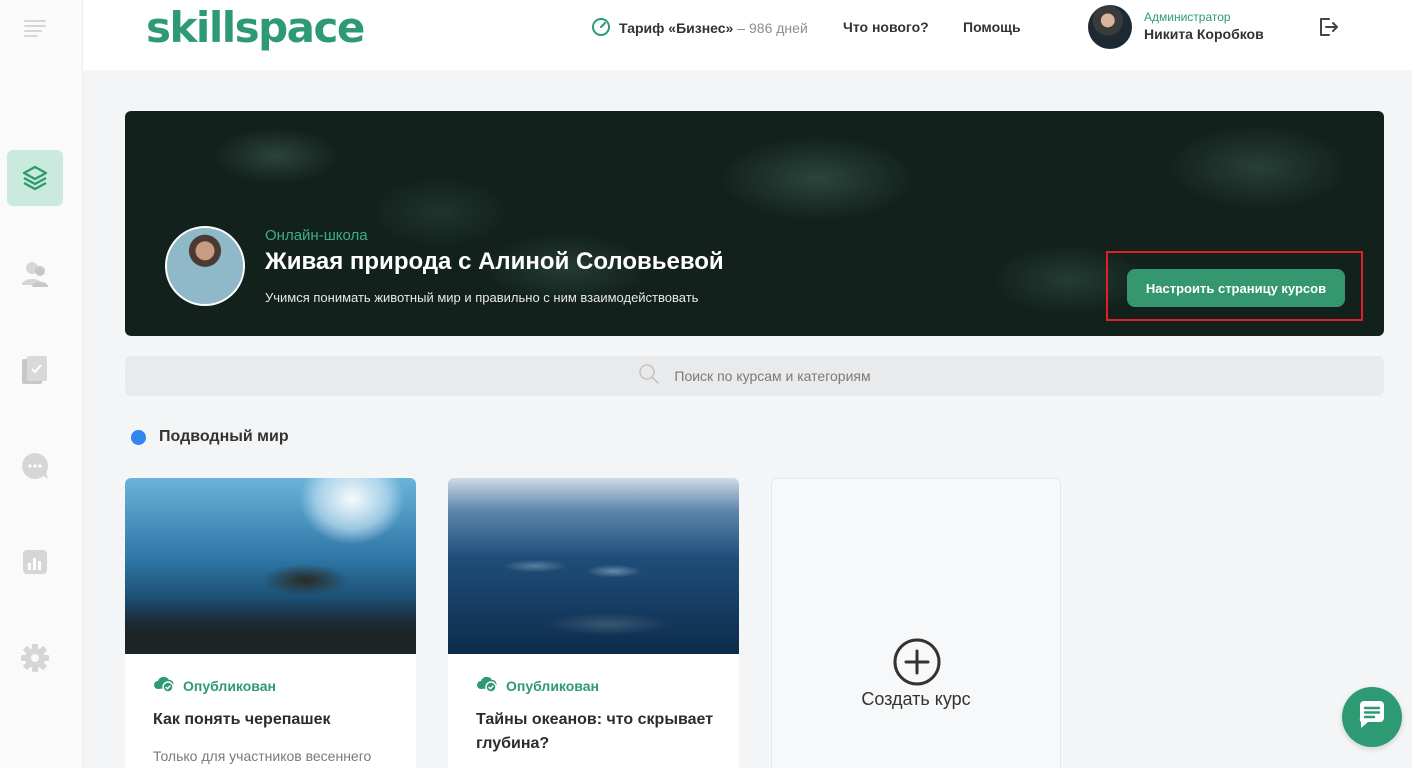 The width and height of the screenshot is (1412, 768). I want to click on banner-subtitle: Онлайн-школа, so click(316, 235).